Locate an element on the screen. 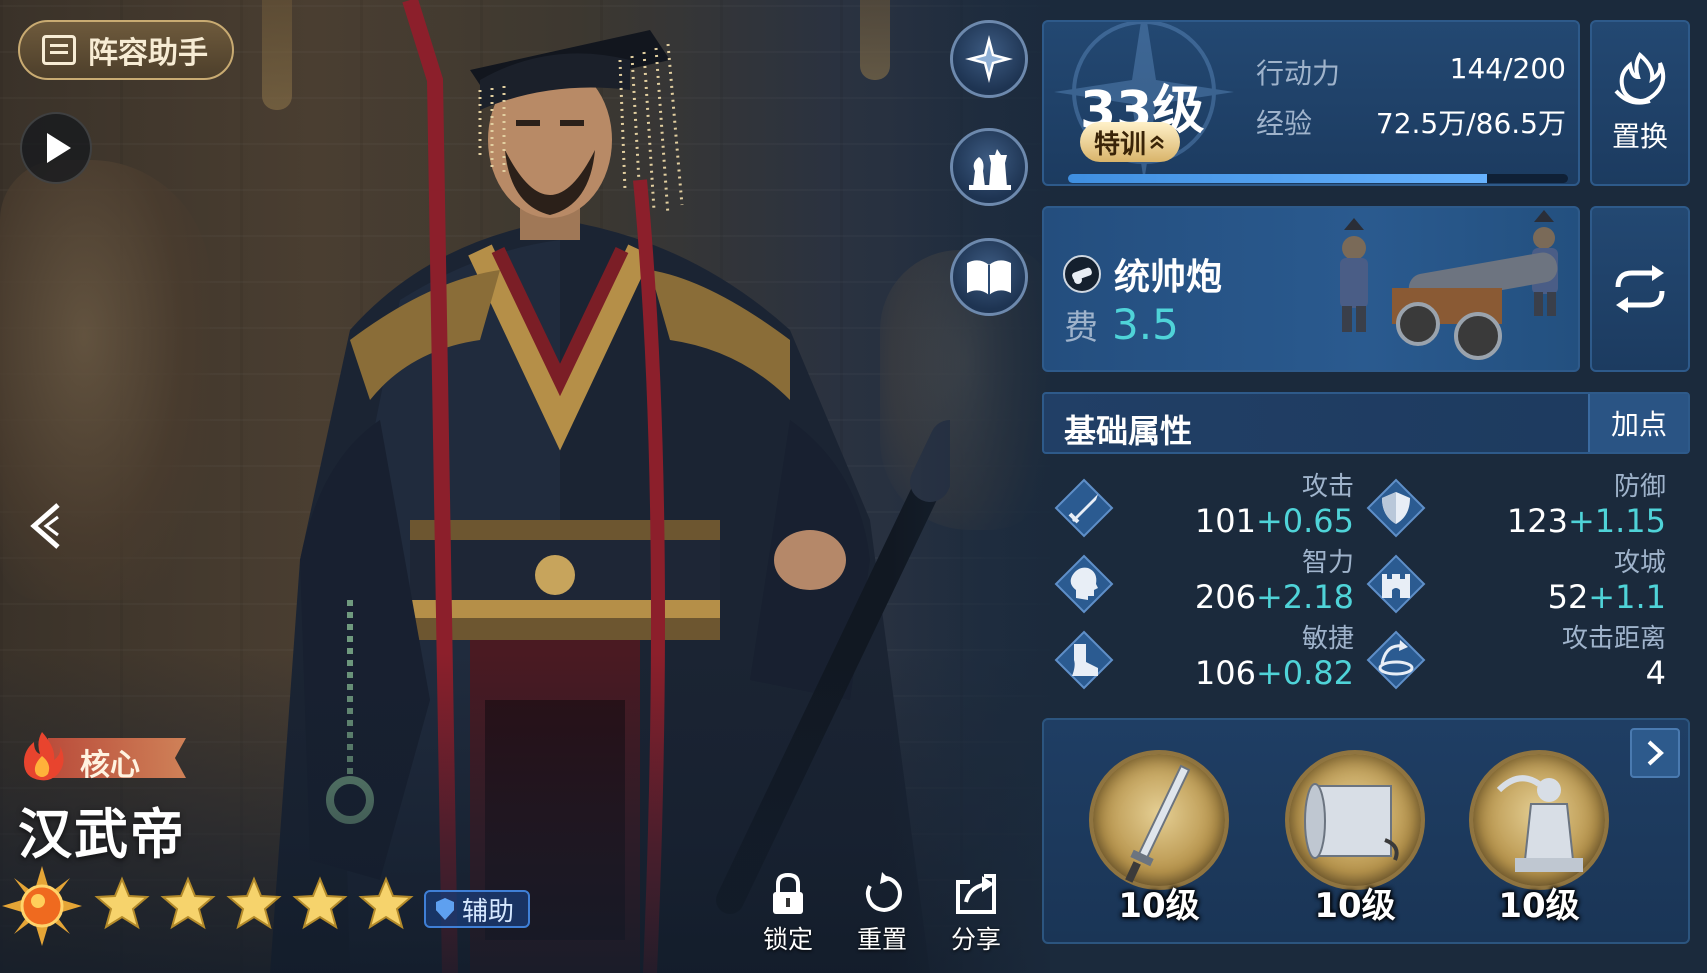 The image size is (1707, 973). chess-icon is located at coordinates (990, 169).